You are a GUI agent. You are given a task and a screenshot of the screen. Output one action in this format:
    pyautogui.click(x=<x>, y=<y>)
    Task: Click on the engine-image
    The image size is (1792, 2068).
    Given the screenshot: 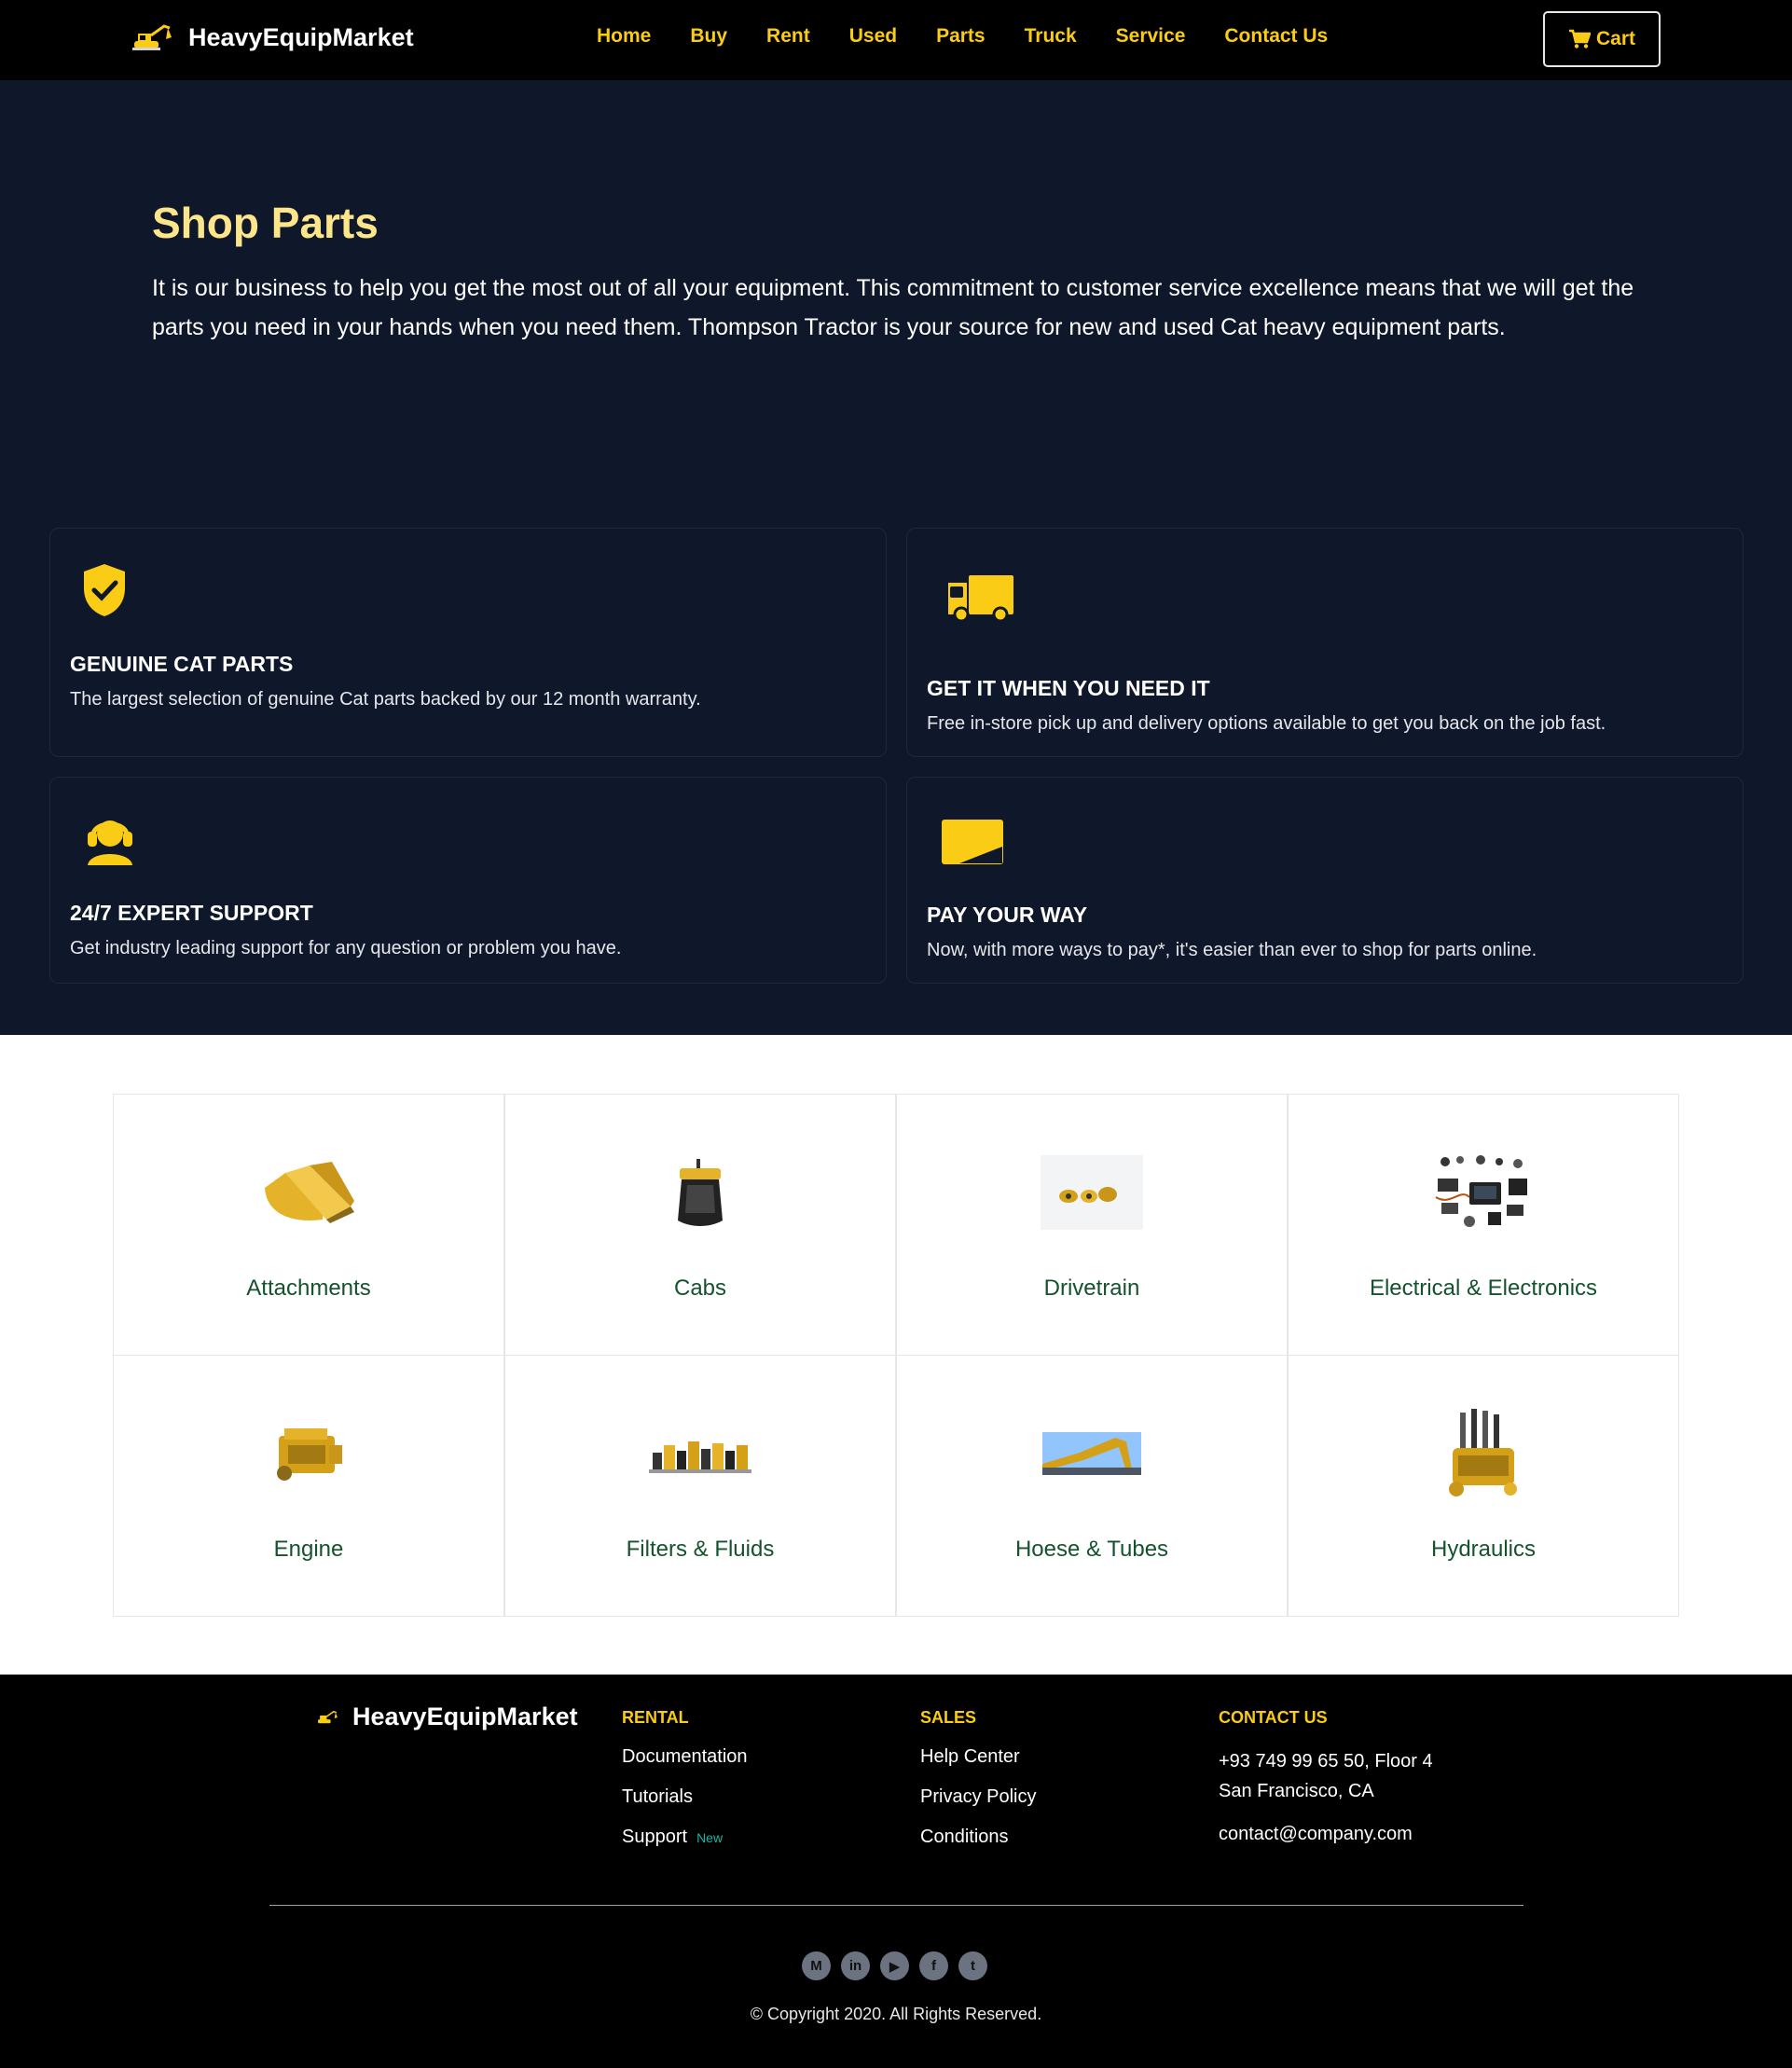 What is the action you would take?
    pyautogui.click(x=309, y=1454)
    